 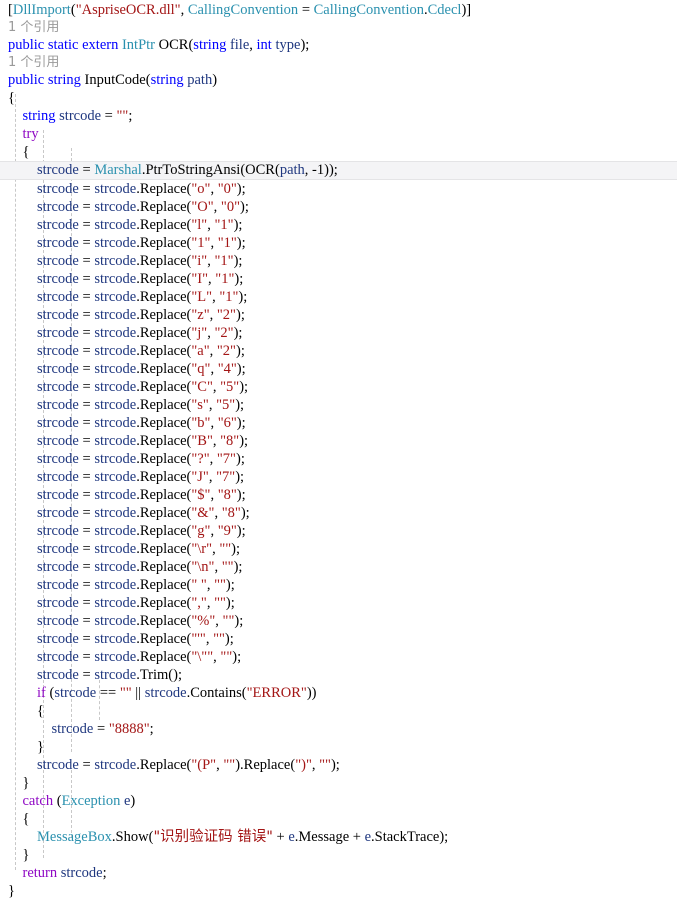 What do you see at coordinates (338, 495) in the screenshot?
I see `code-line: strcode = strcode.Replace("$", "8");` at bounding box center [338, 495].